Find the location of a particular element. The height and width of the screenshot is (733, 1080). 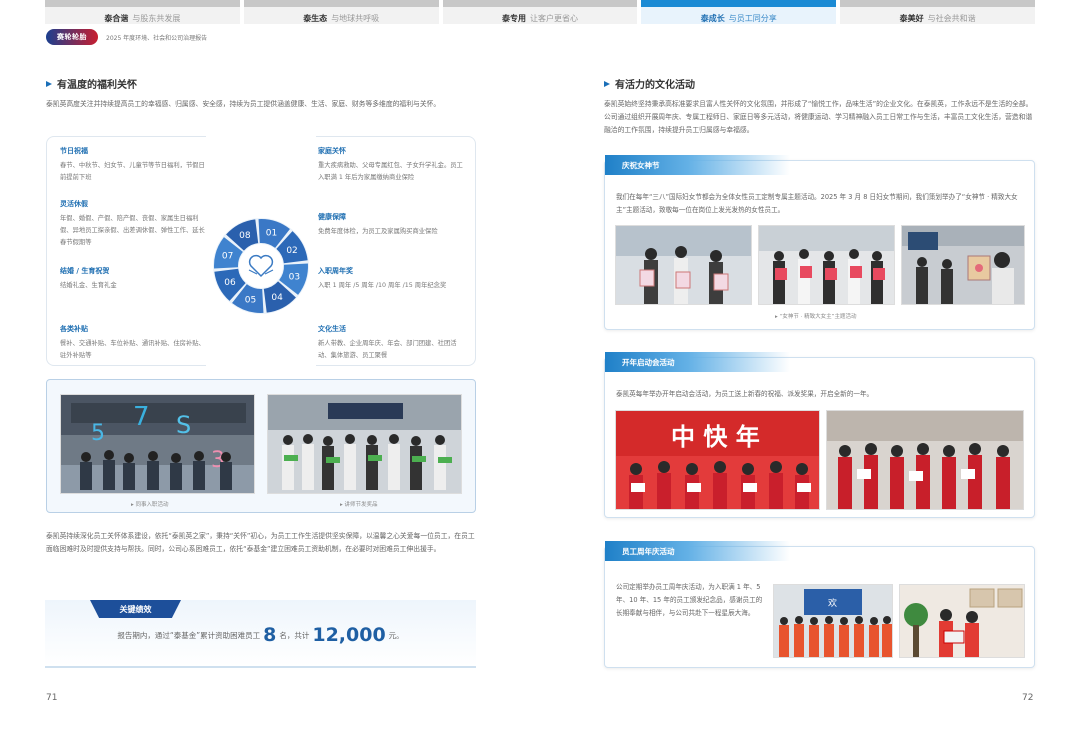

nav-tab-name: 泰合谐 is located at coordinates (116, 18).